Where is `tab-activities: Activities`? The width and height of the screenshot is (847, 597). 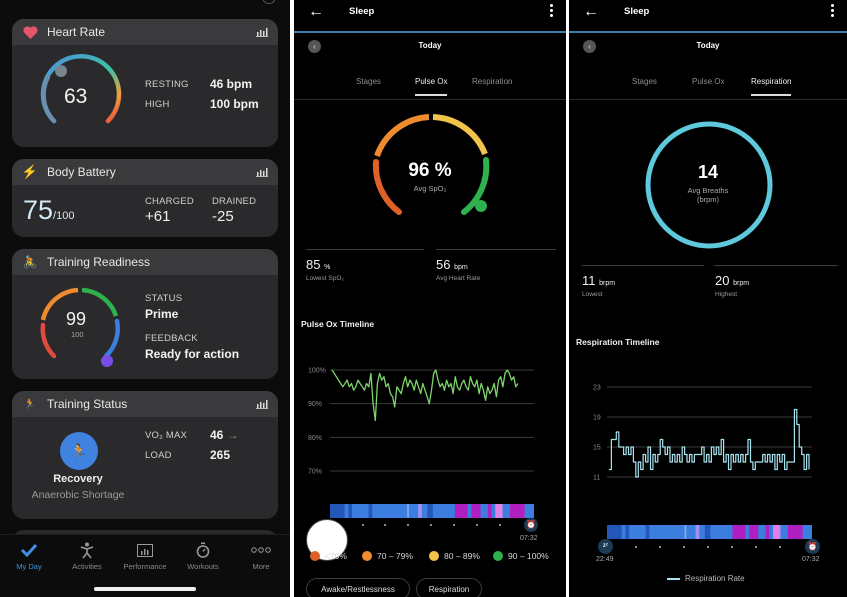
tab-activities: Activities is located at coordinates (87, 556).